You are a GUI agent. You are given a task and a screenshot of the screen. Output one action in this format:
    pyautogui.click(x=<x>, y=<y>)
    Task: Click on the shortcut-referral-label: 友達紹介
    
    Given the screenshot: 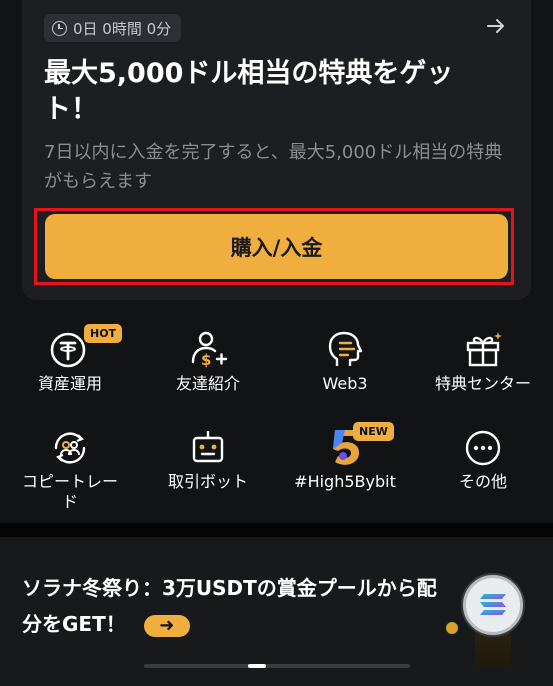 What is the action you would take?
    pyautogui.click(x=207, y=383)
    